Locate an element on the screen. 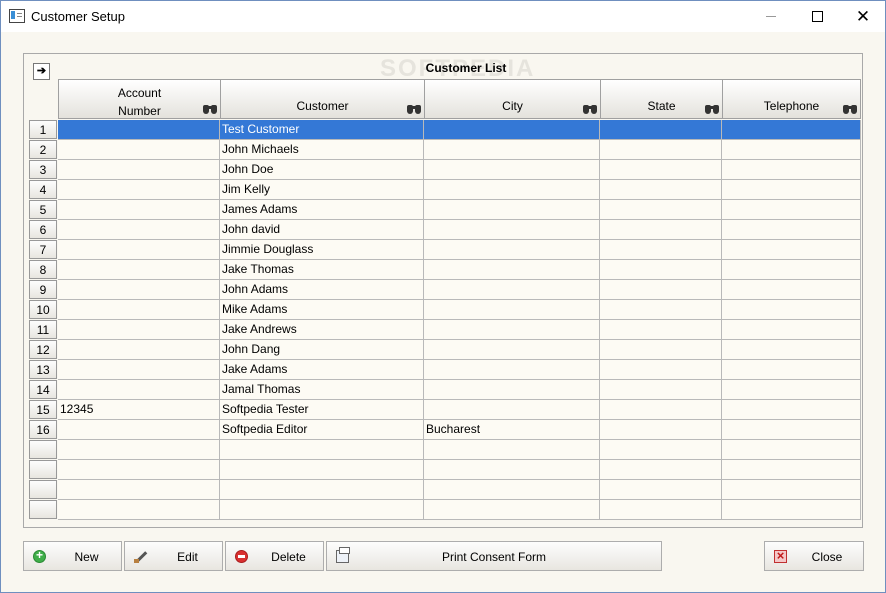 The image size is (886, 593). row-number: 1 is located at coordinates (43, 129).